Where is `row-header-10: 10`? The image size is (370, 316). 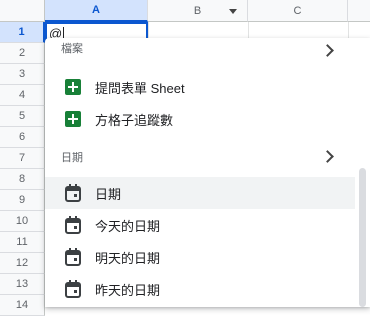 row-header-10: 10 is located at coordinates (22, 221).